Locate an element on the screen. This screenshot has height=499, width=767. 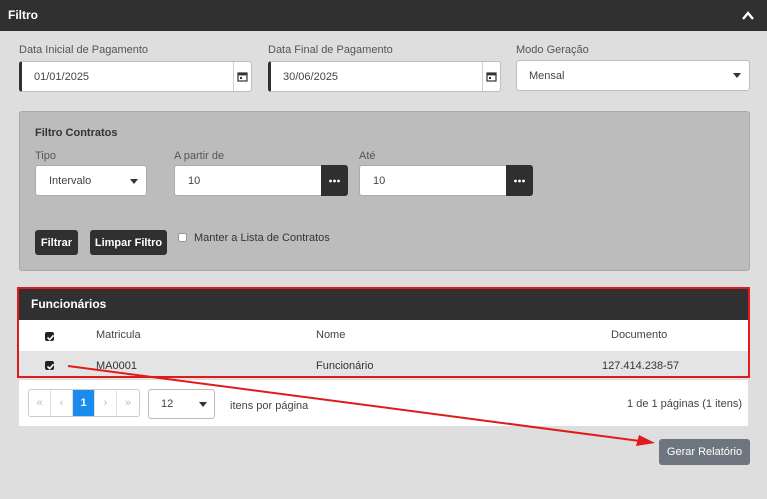
last-page-button: » is located at coordinates (128, 403).